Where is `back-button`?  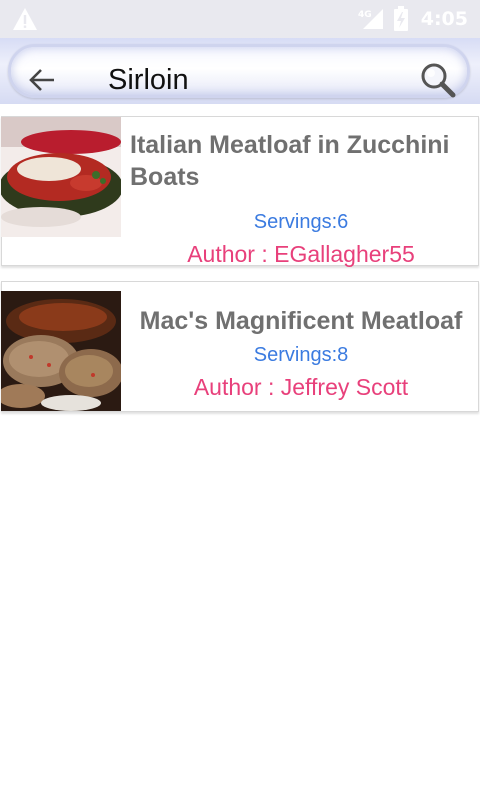 back-button is located at coordinates (42, 80).